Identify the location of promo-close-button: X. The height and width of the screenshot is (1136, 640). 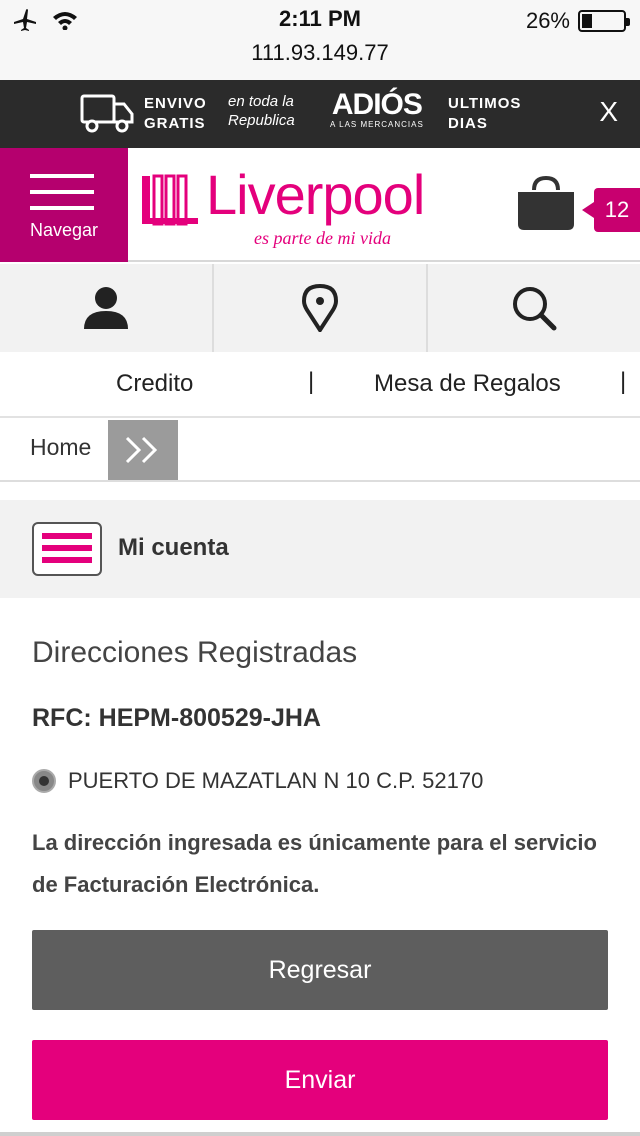
(608, 112).